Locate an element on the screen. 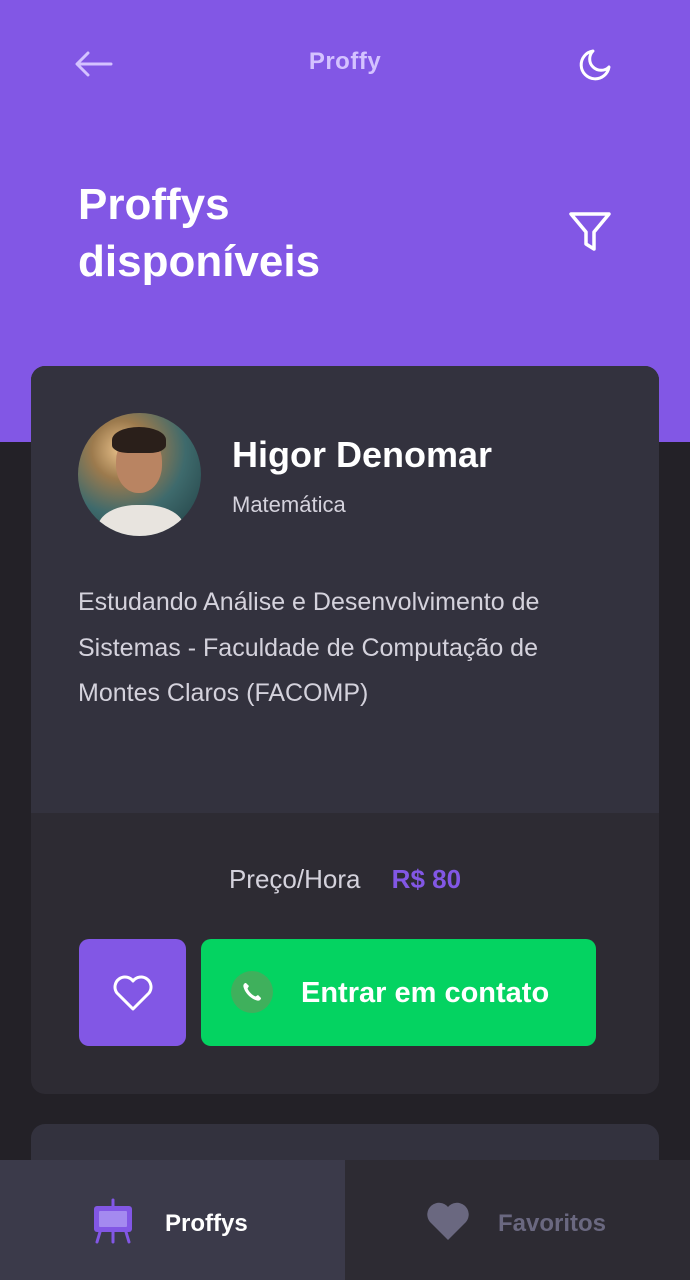 The width and height of the screenshot is (690, 1280). whatsapp-icon is located at coordinates (252, 992).